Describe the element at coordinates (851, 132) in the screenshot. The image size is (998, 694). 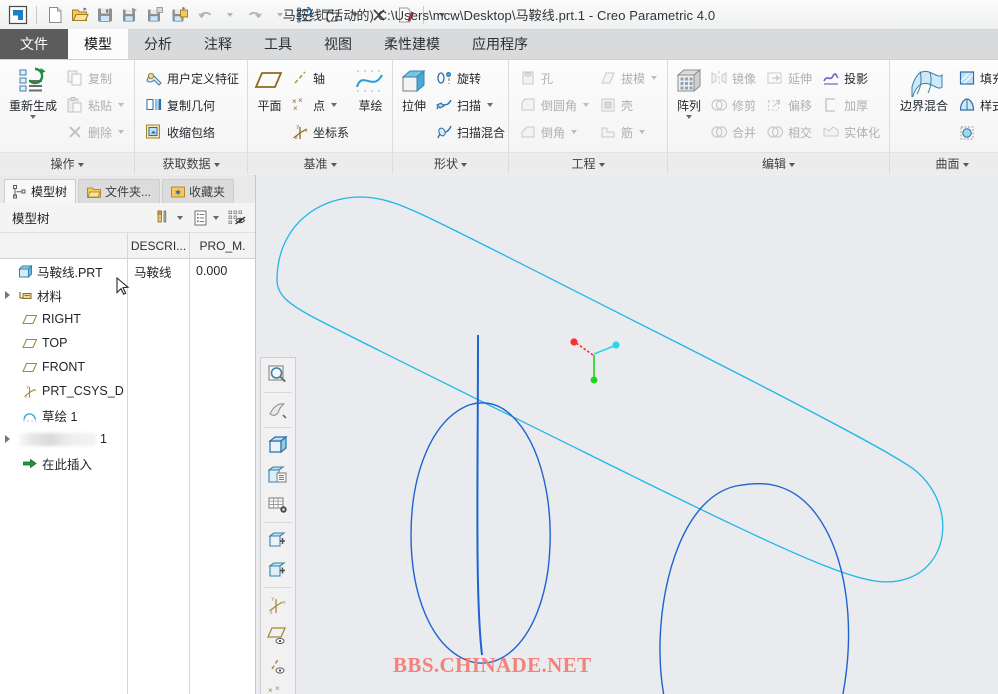
I see `solidify-button: 实体化` at that location.